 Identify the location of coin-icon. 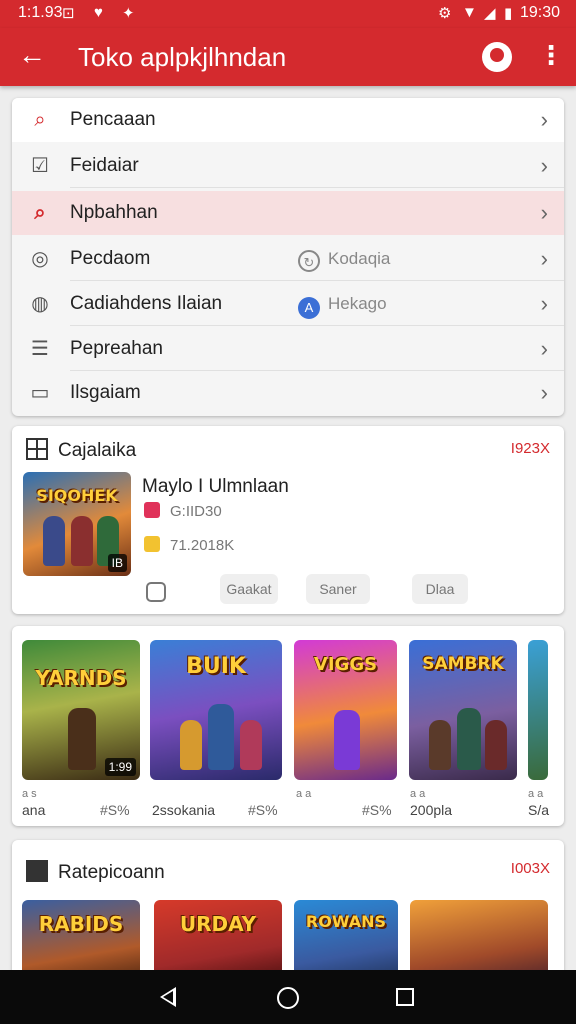
(152, 544).